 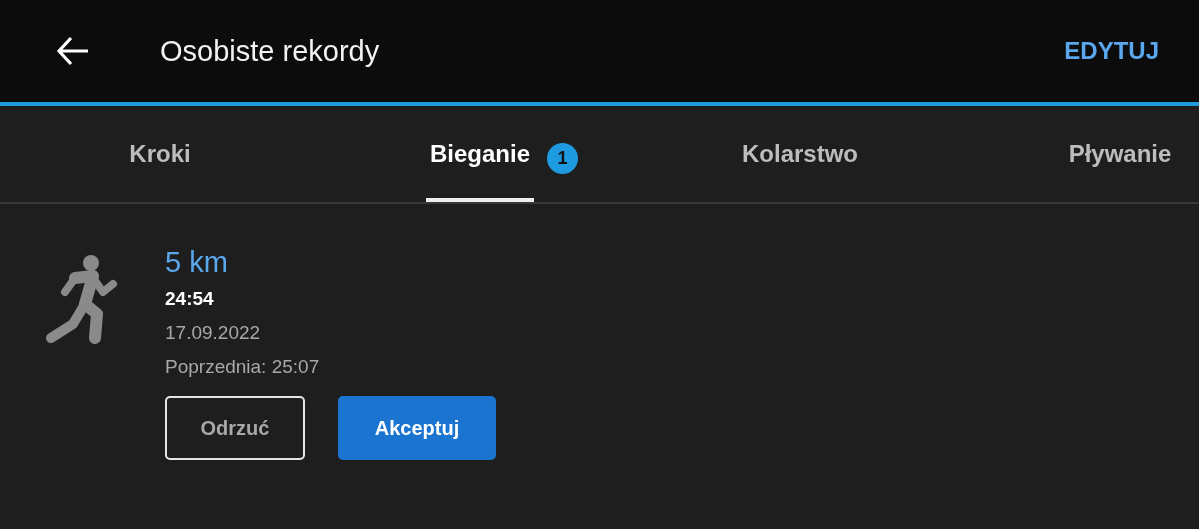 I want to click on back-arrow-icon, so click(x=73, y=51).